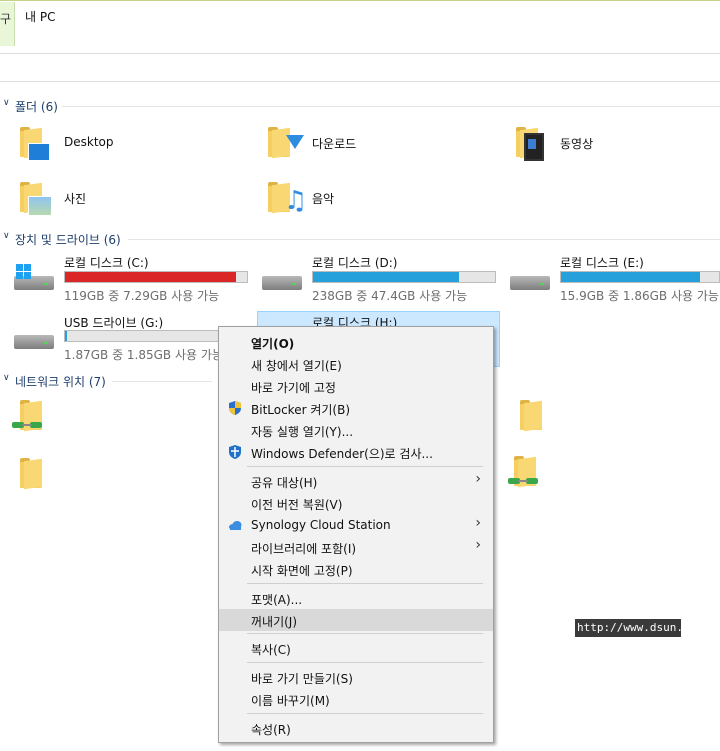 The width and height of the screenshot is (720, 751). What do you see at coordinates (632, 628) in the screenshot?
I see `watermark-url: http://www.dsun.k` at bounding box center [632, 628].